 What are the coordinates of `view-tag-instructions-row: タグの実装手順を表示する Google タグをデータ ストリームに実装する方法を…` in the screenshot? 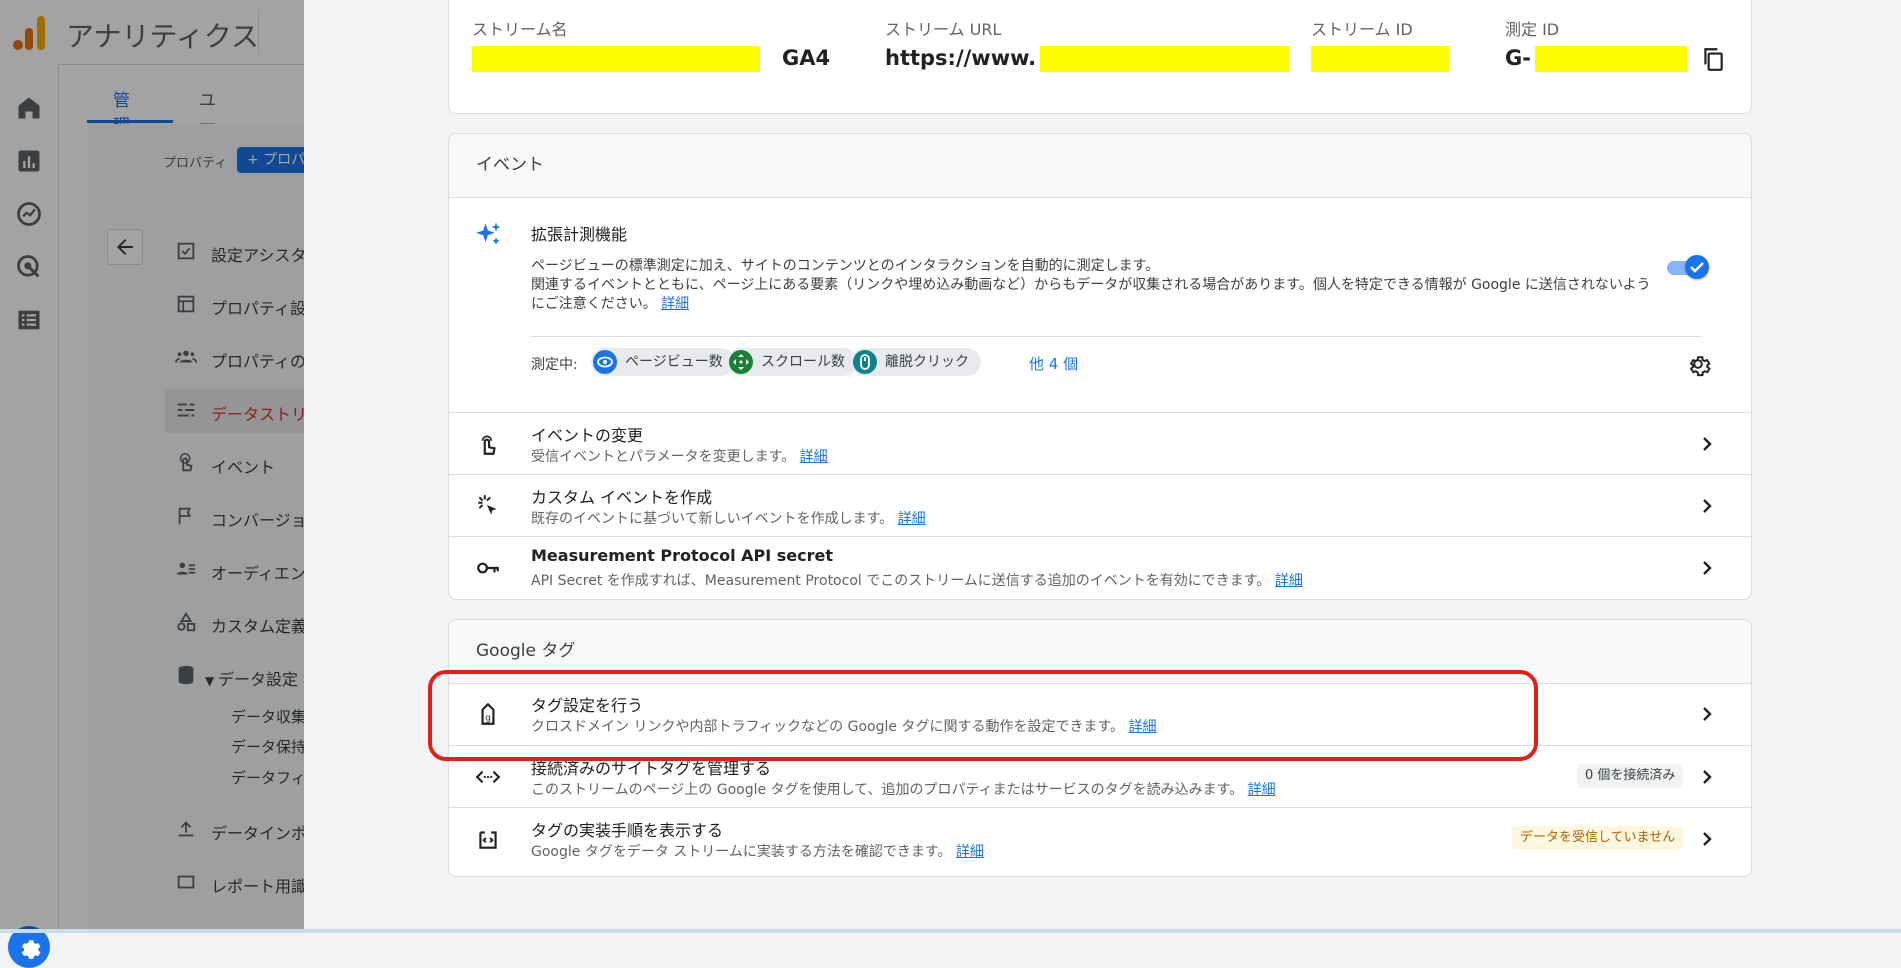 It's located at (1100, 838).